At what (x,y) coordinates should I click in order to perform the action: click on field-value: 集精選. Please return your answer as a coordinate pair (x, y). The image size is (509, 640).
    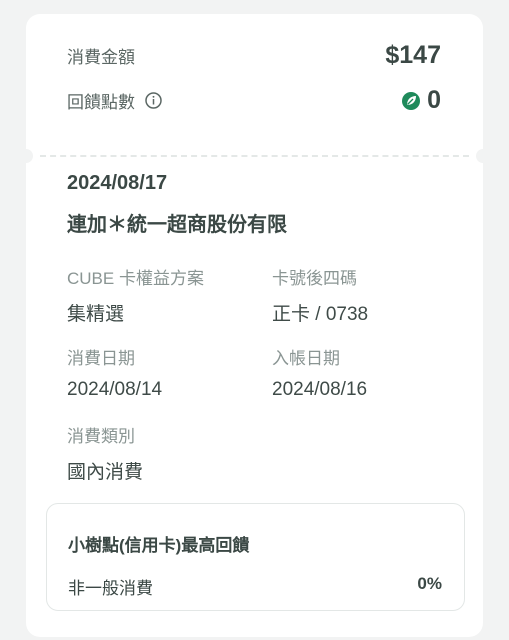
    Looking at the image, I should click on (96, 314).